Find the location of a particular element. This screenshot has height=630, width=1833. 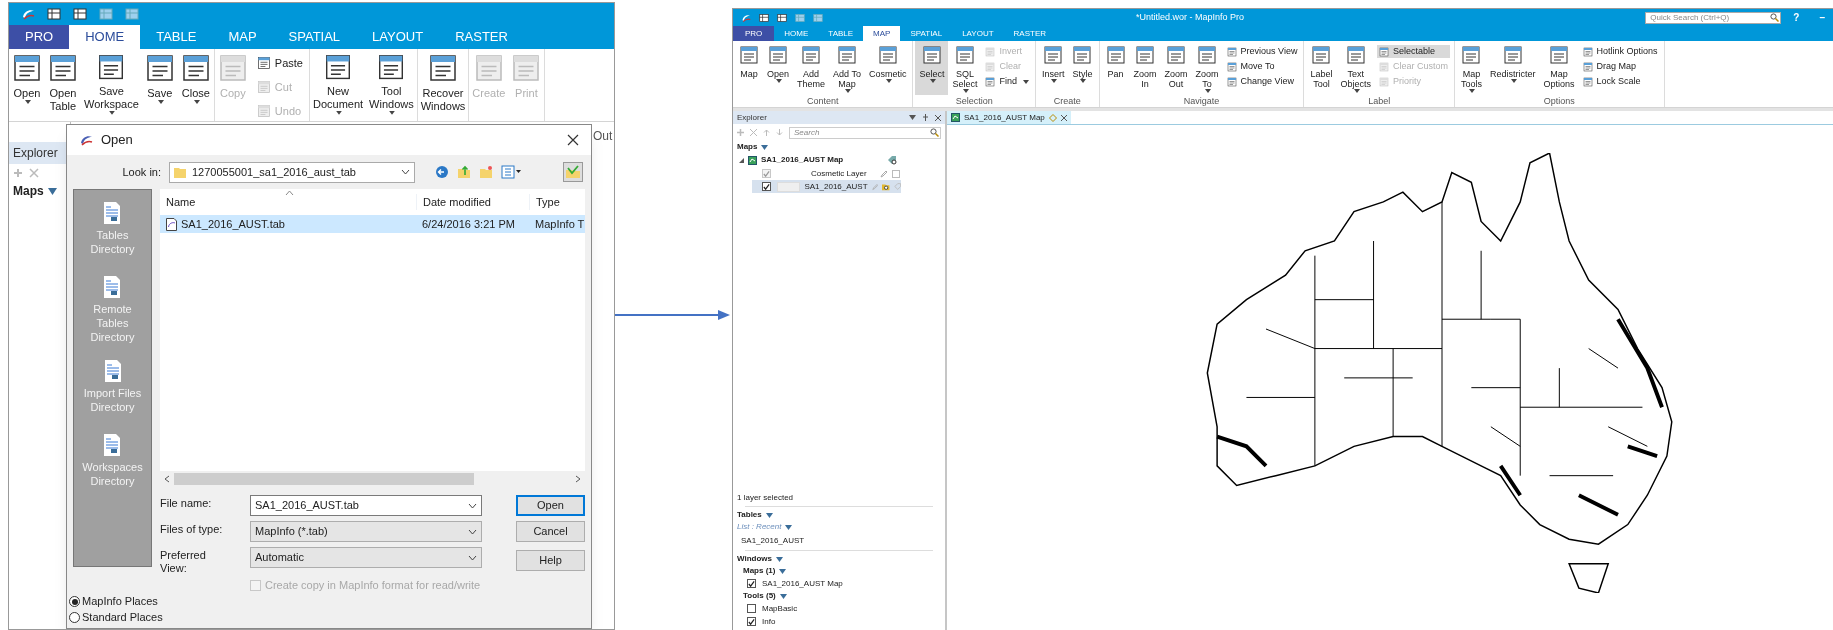

dropdown: MapInfo (*.tab) is located at coordinates (366, 531).